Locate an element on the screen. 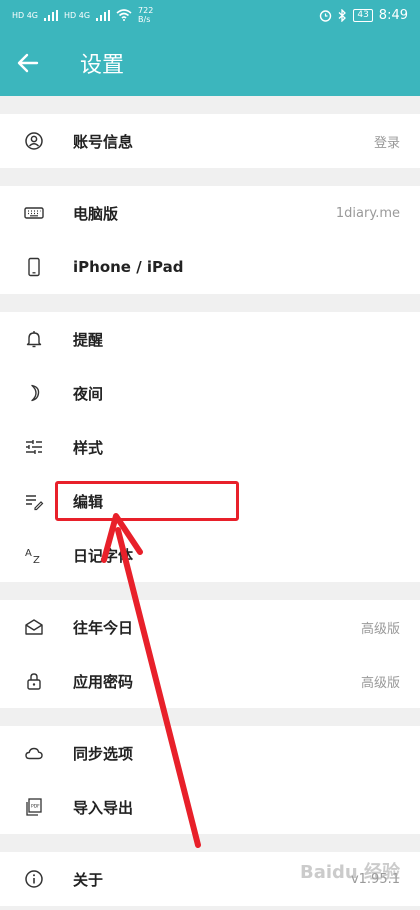 Image resolution: width=420 pixels, height=910 pixels. status-bar: HD 4G HD 4G 722 B/s 43 8:49 is located at coordinates (210, 15).